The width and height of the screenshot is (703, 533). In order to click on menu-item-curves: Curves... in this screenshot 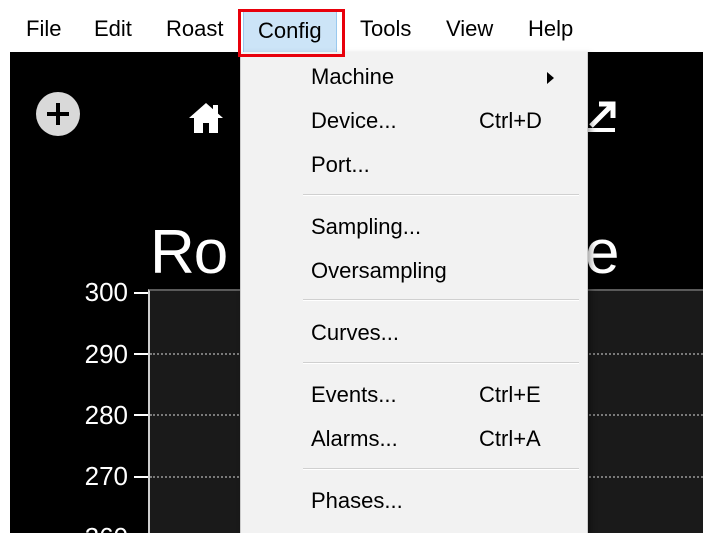, I will do `click(414, 333)`.